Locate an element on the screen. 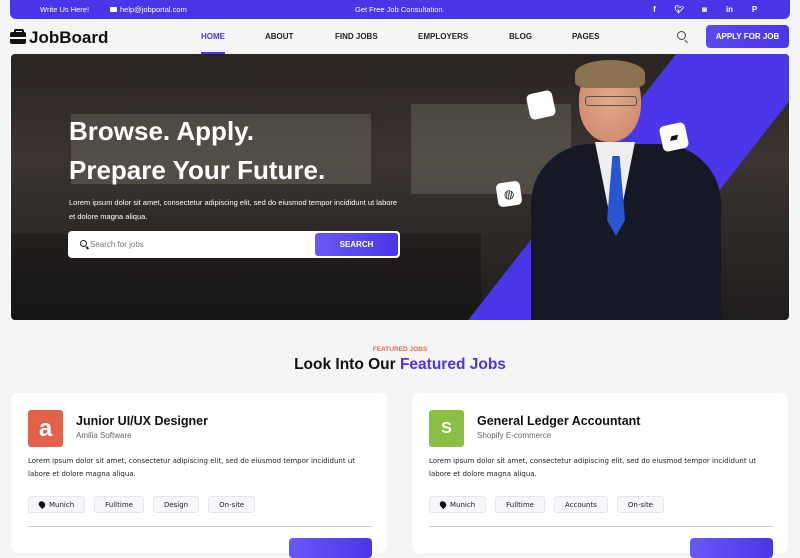 This screenshot has width=800, height=558. apply-for-job-button: APPLY FOR JOB is located at coordinates (747, 36).